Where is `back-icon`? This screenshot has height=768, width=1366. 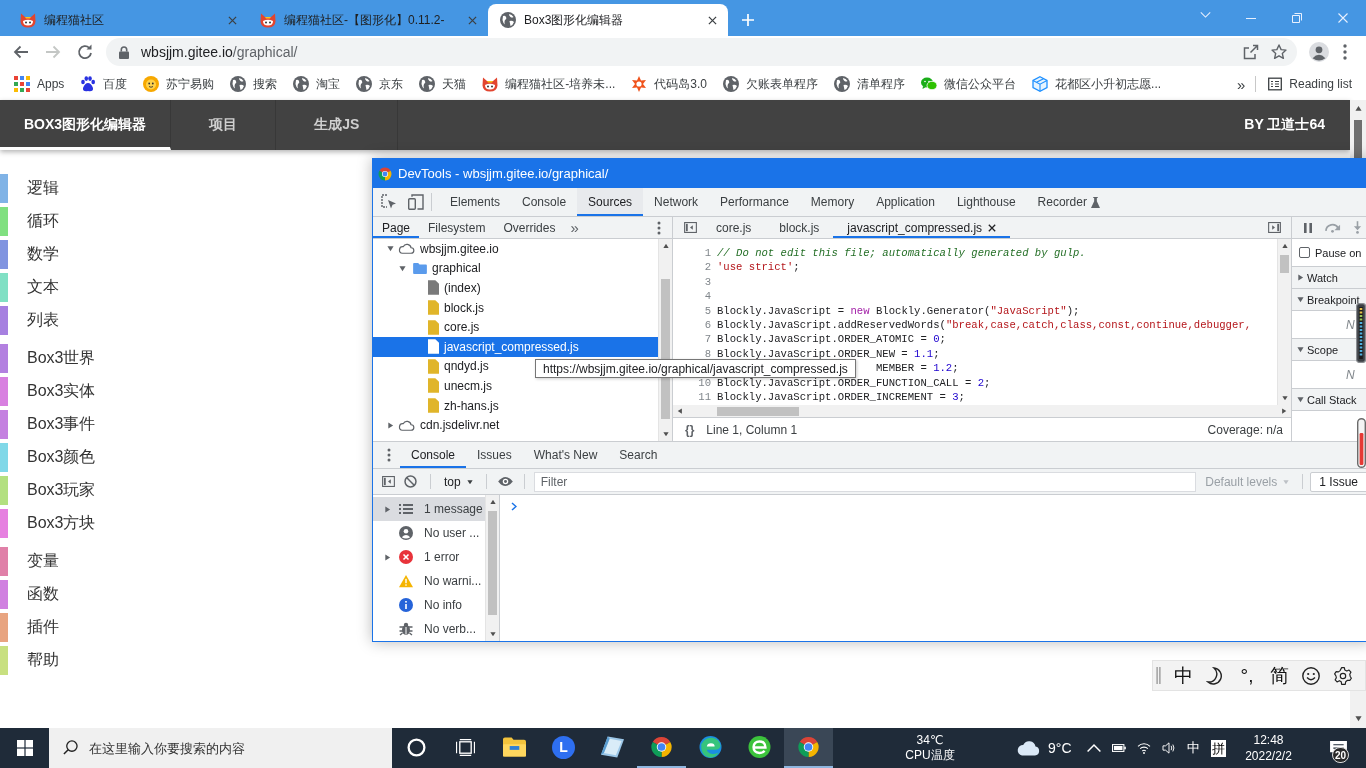
back-icon is located at coordinates (21, 52).